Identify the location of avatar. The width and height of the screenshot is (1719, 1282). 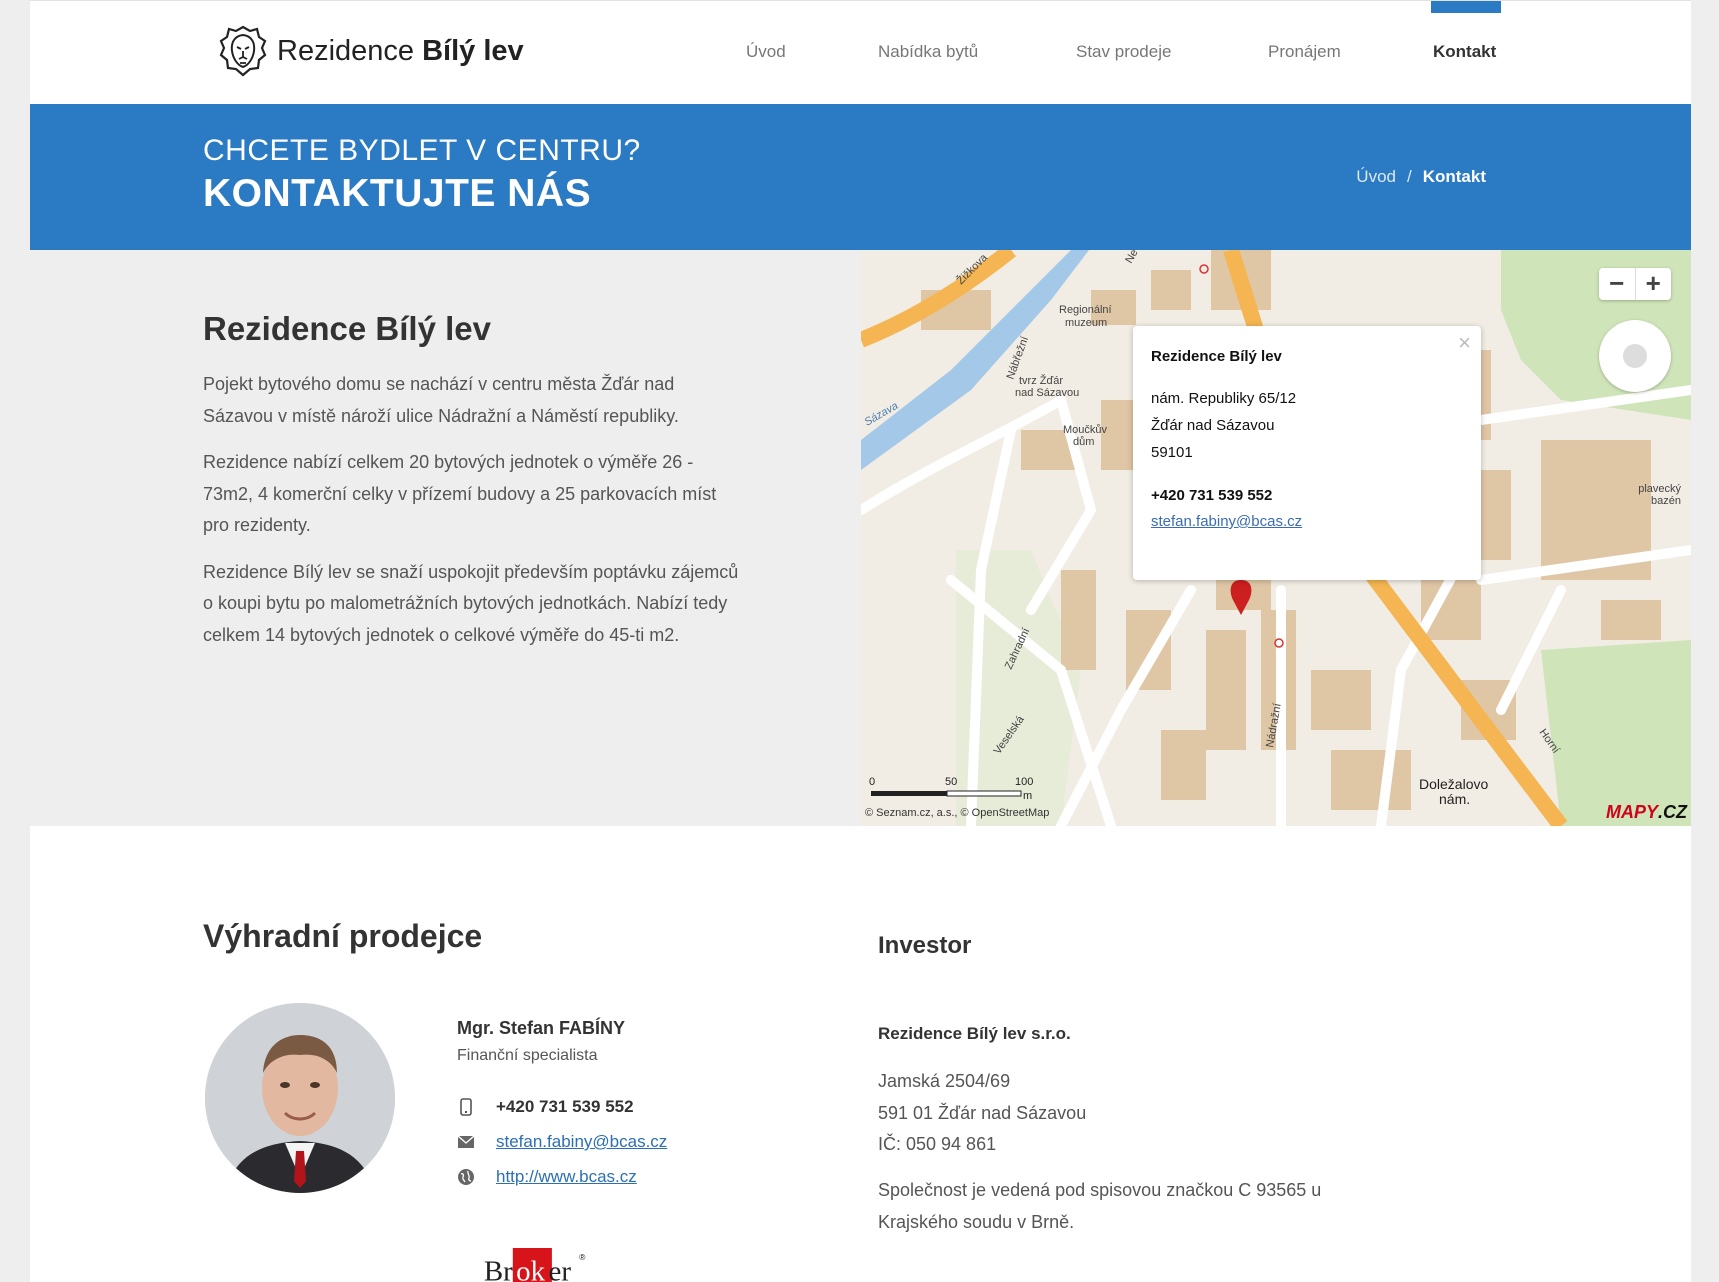
(300, 1098).